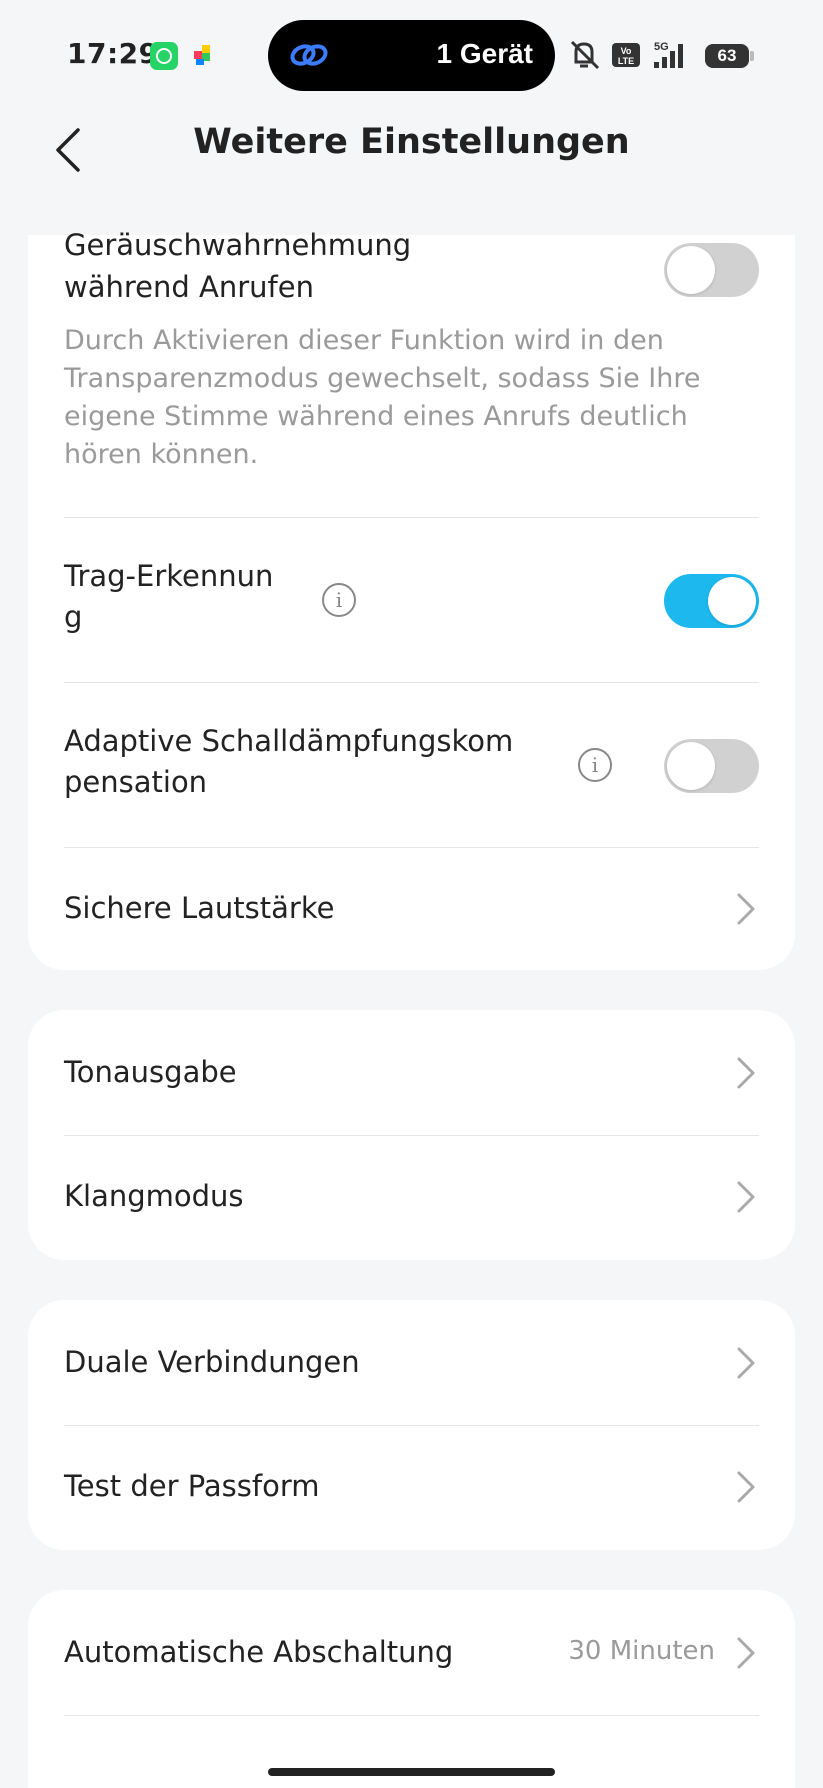  What do you see at coordinates (411, 1362) in the screenshot?
I see `setting-dual-connection: Duale Verbindungen` at bounding box center [411, 1362].